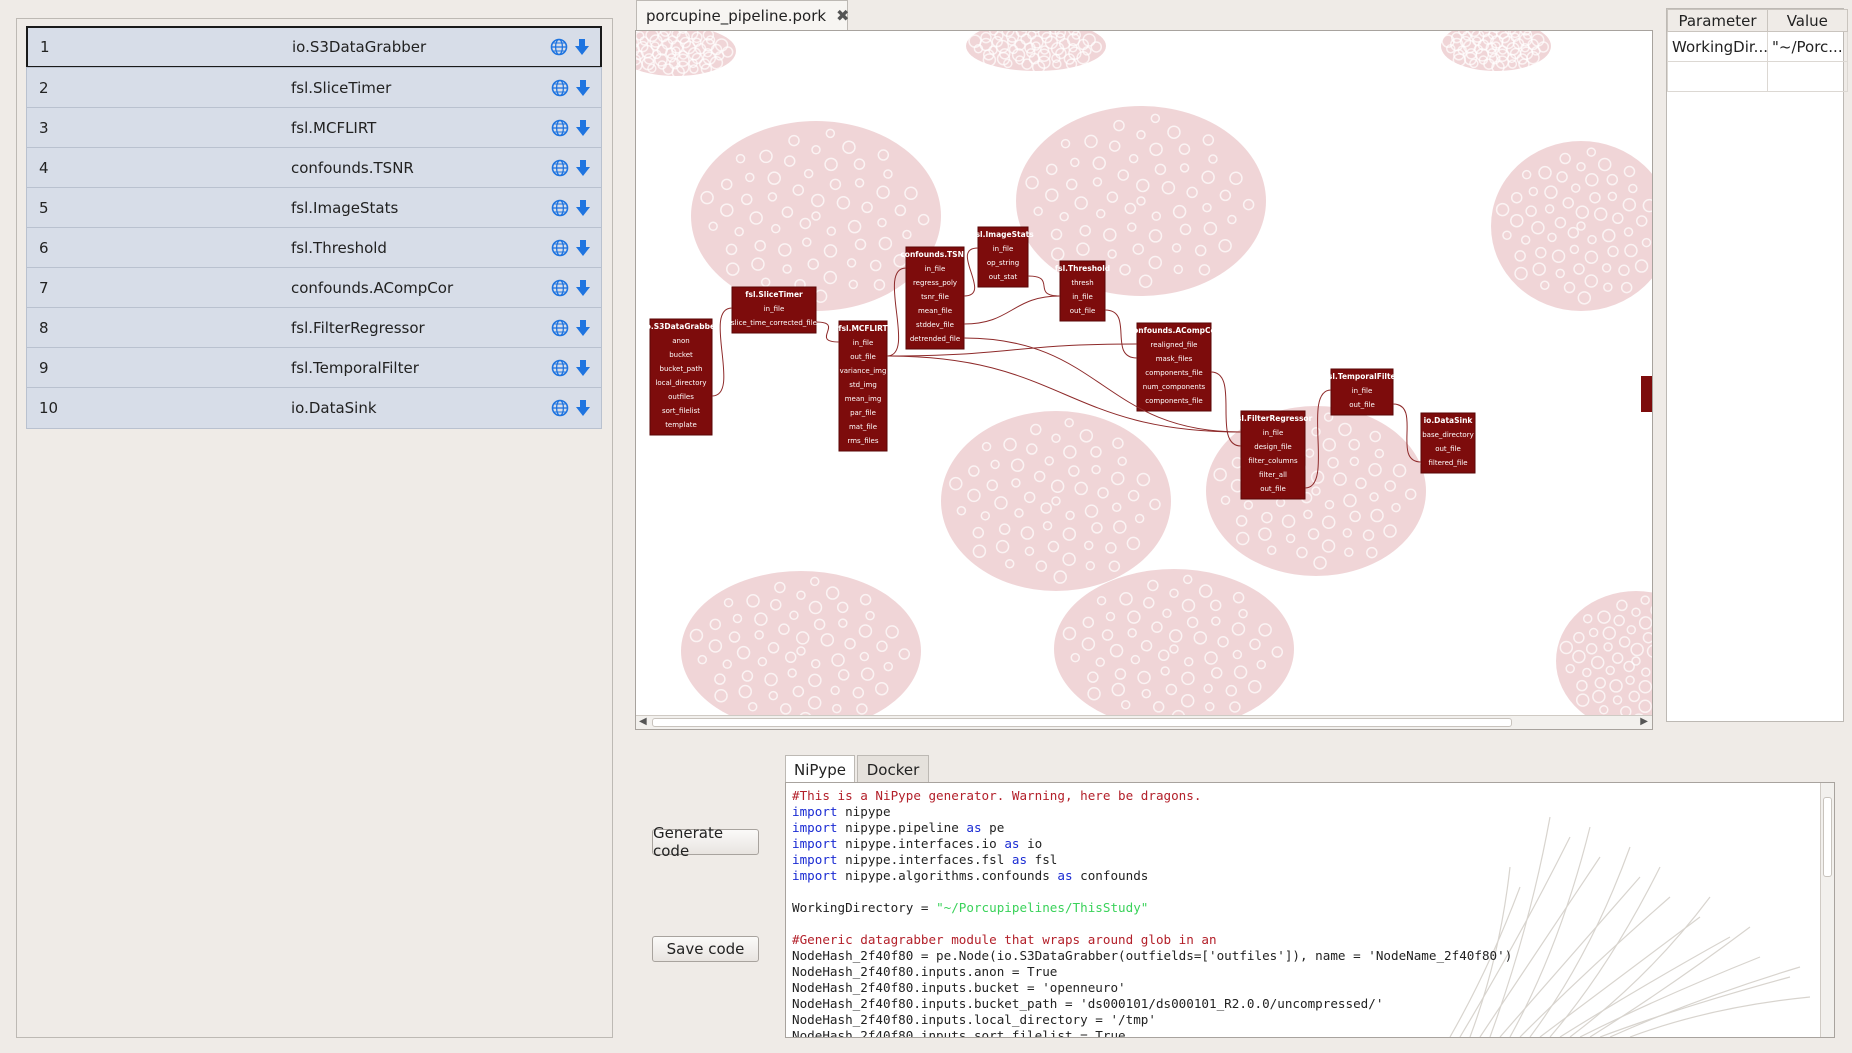 This screenshot has height=1053, width=1852. Describe the element at coordinates (893, 769) in the screenshot. I see `tab-docker: Docker` at that location.